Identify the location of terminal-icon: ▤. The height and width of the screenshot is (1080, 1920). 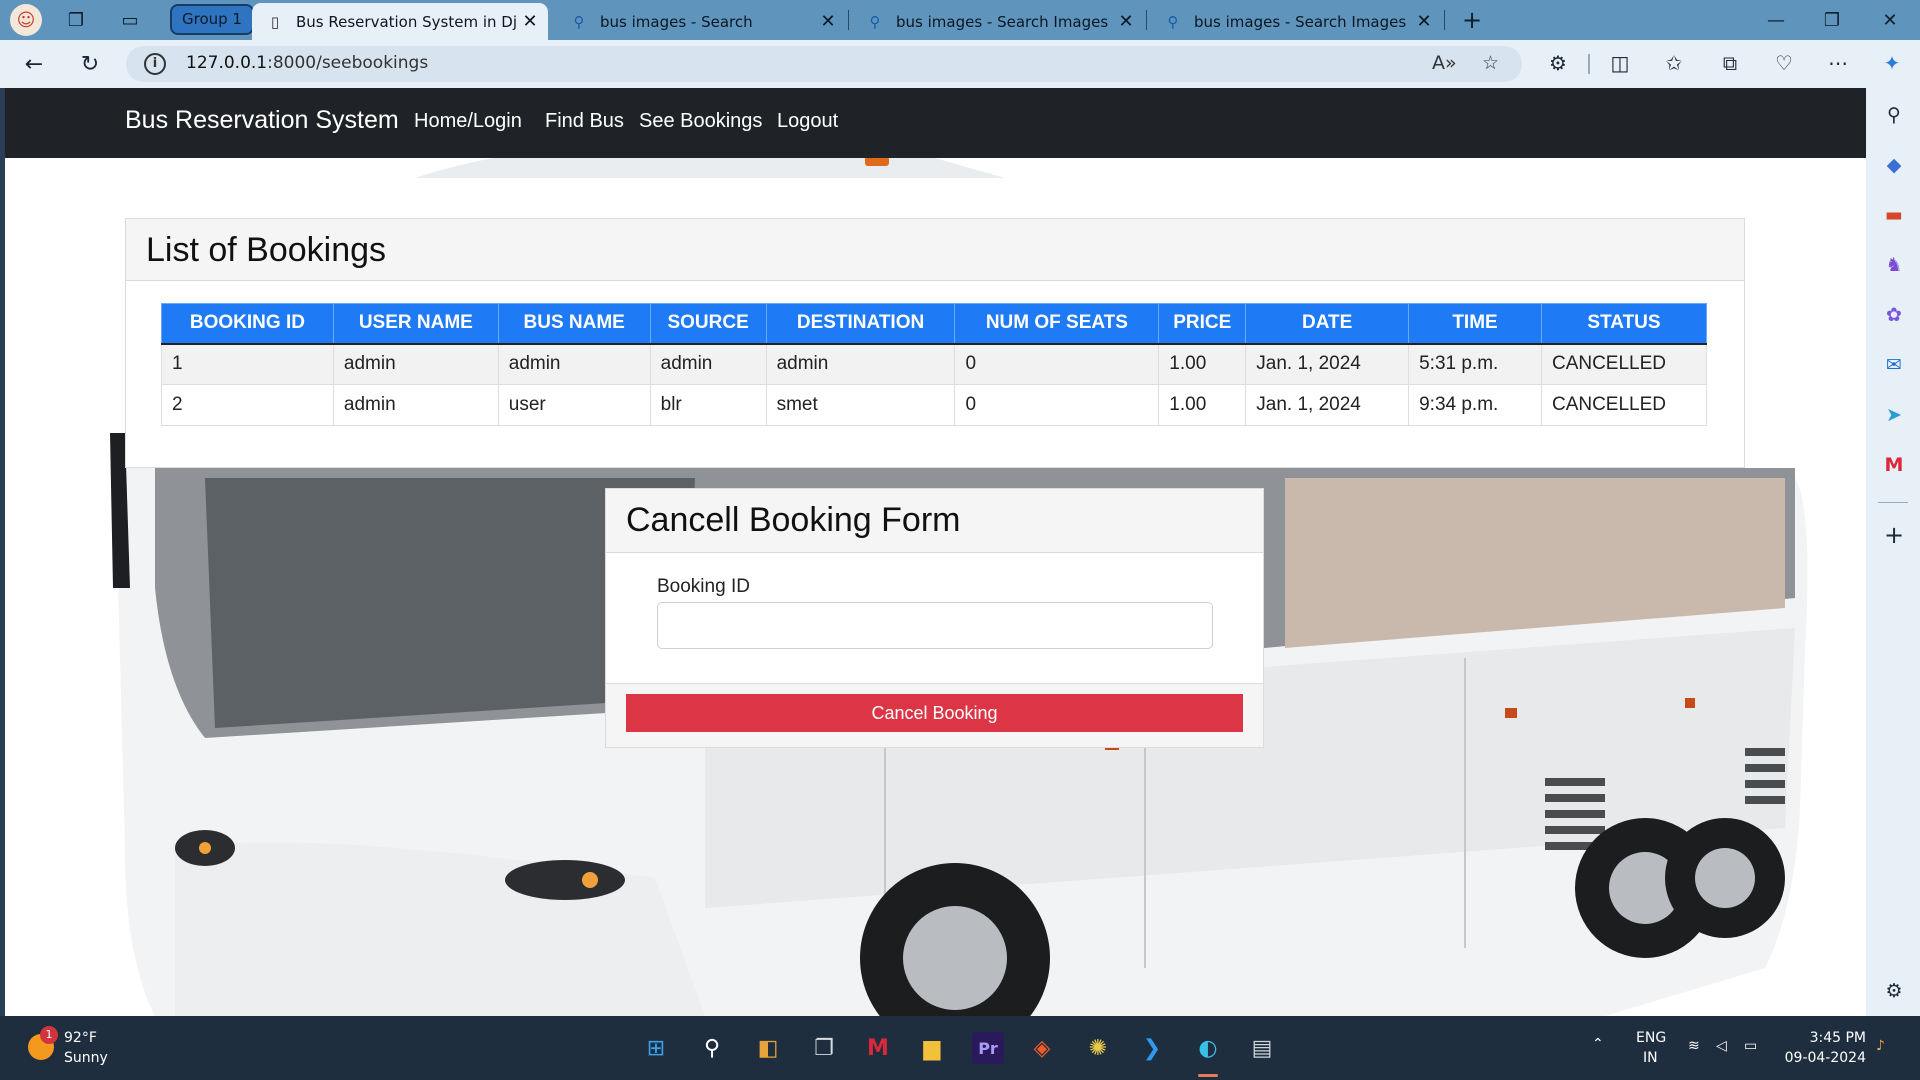
(1262, 1048).